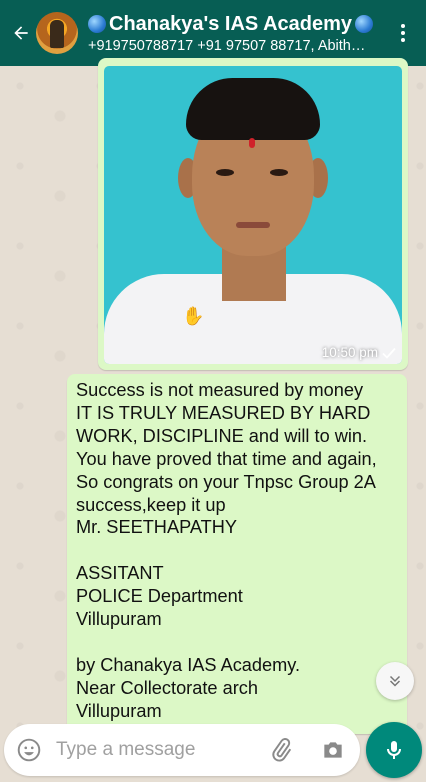 The height and width of the screenshot is (782, 426). Describe the element at coordinates (157, 527) in the screenshot. I see `message-line: Mr. SEETHAPATHY` at that location.